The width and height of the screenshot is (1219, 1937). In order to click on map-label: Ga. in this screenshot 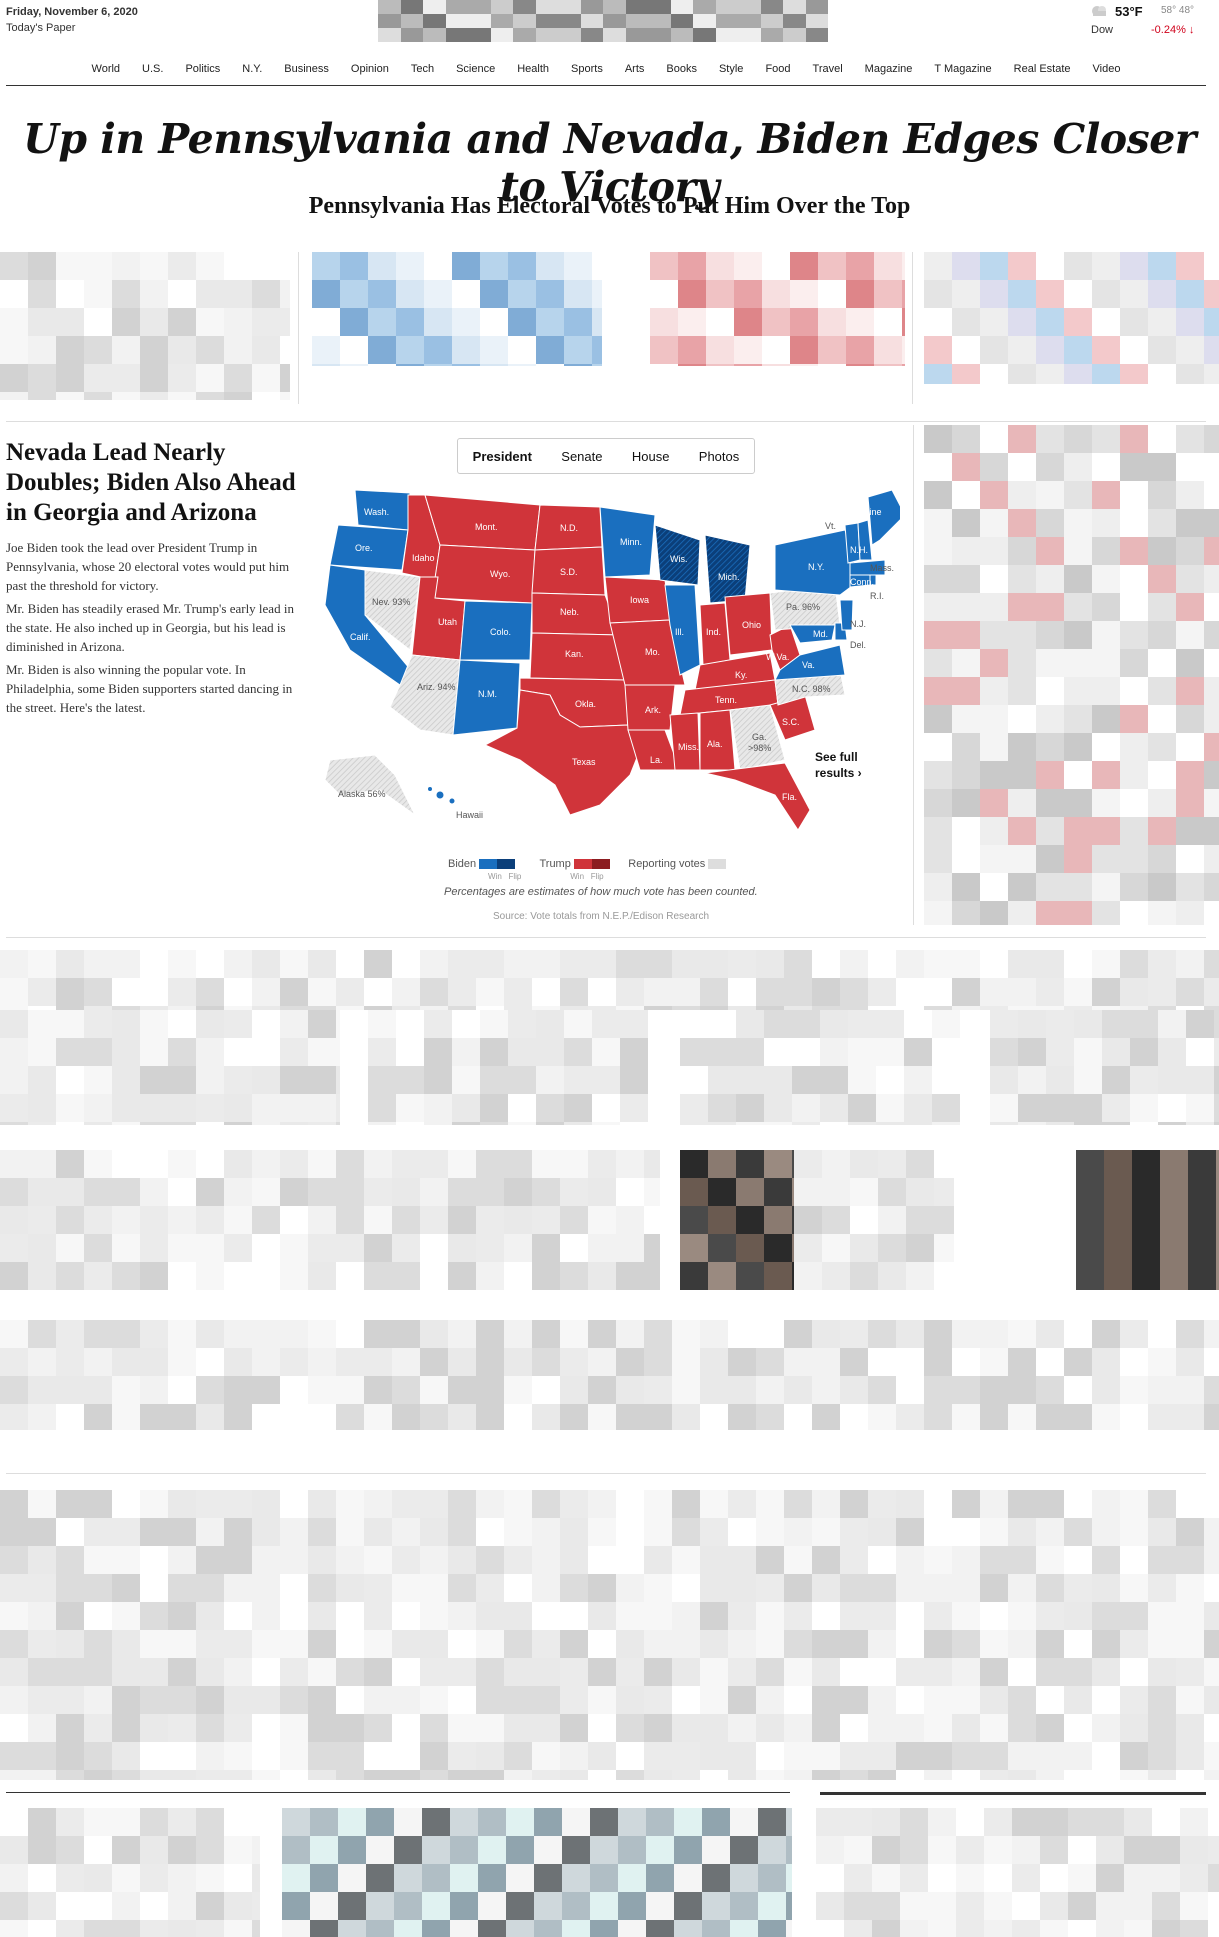, I will do `click(759, 737)`.